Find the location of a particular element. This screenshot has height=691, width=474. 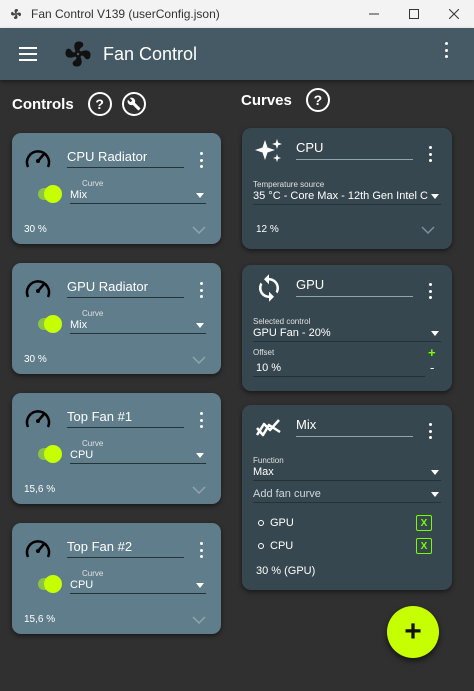

sync-icon is located at coordinates (269, 288).